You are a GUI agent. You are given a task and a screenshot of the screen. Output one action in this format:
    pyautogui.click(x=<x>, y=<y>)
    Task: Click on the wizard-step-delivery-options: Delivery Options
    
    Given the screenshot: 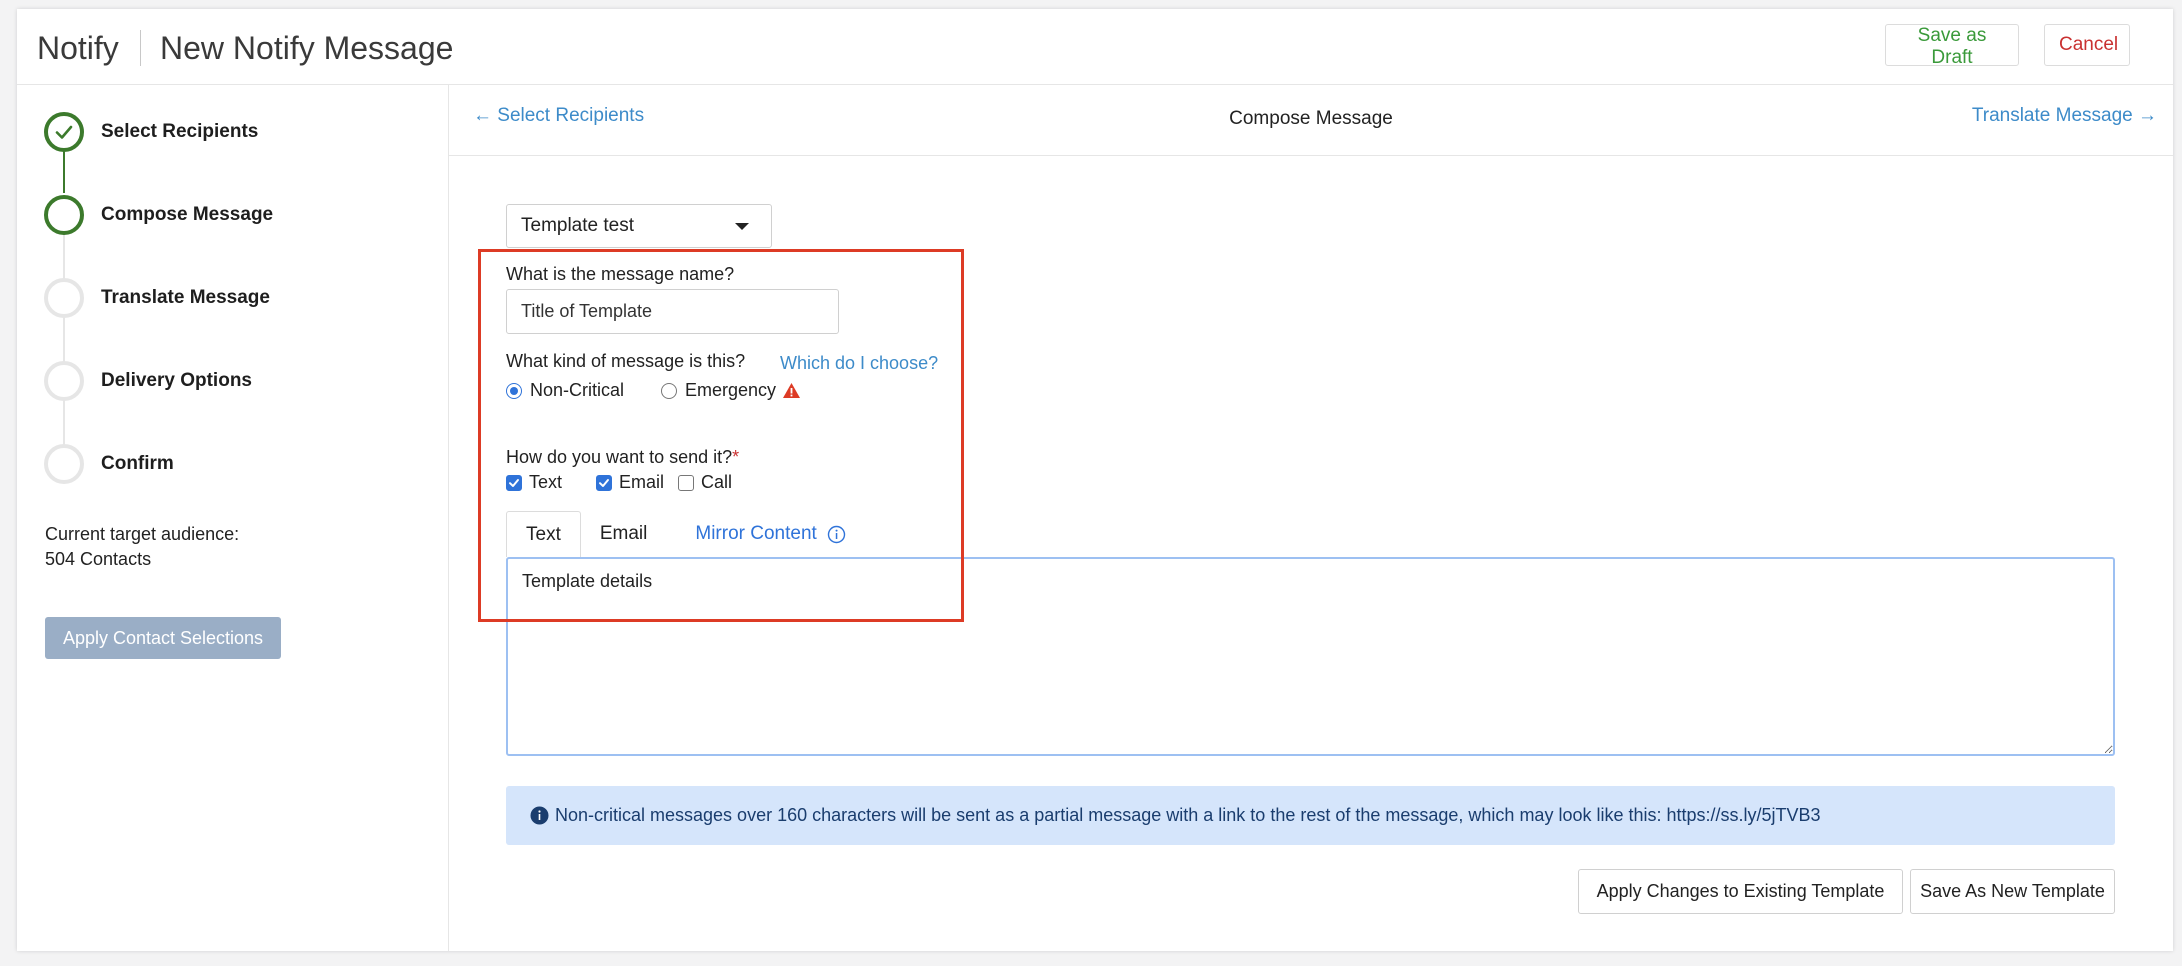 What is the action you would take?
    pyautogui.click(x=148, y=381)
    